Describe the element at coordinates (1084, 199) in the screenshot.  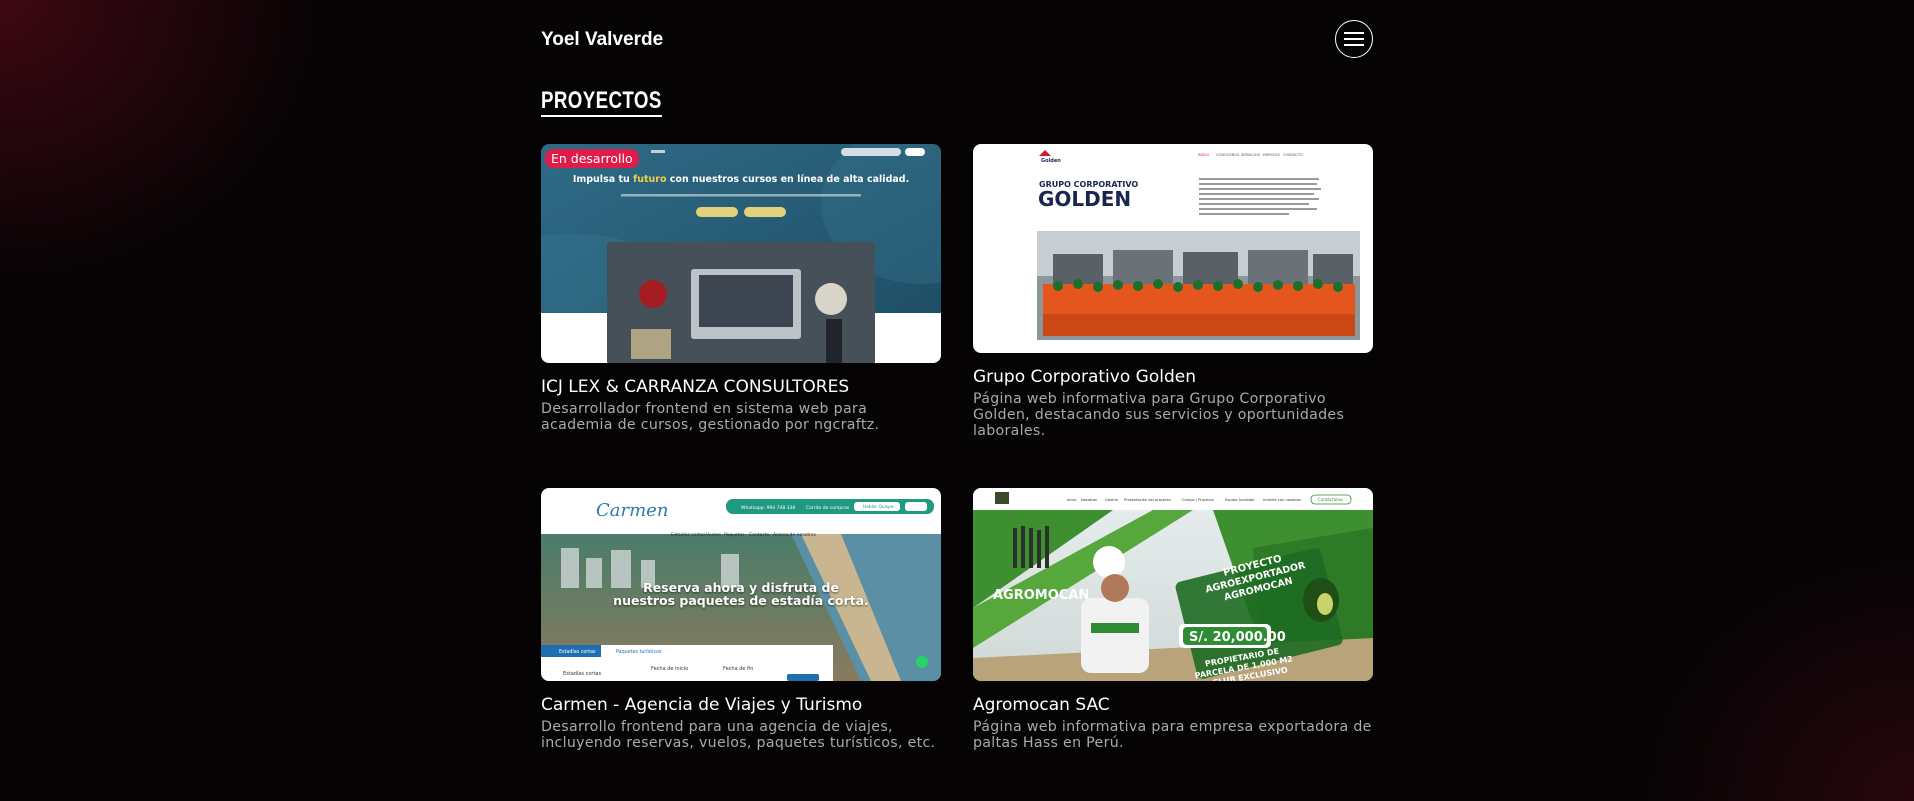
I see `svg-text: GOLDEN` at that location.